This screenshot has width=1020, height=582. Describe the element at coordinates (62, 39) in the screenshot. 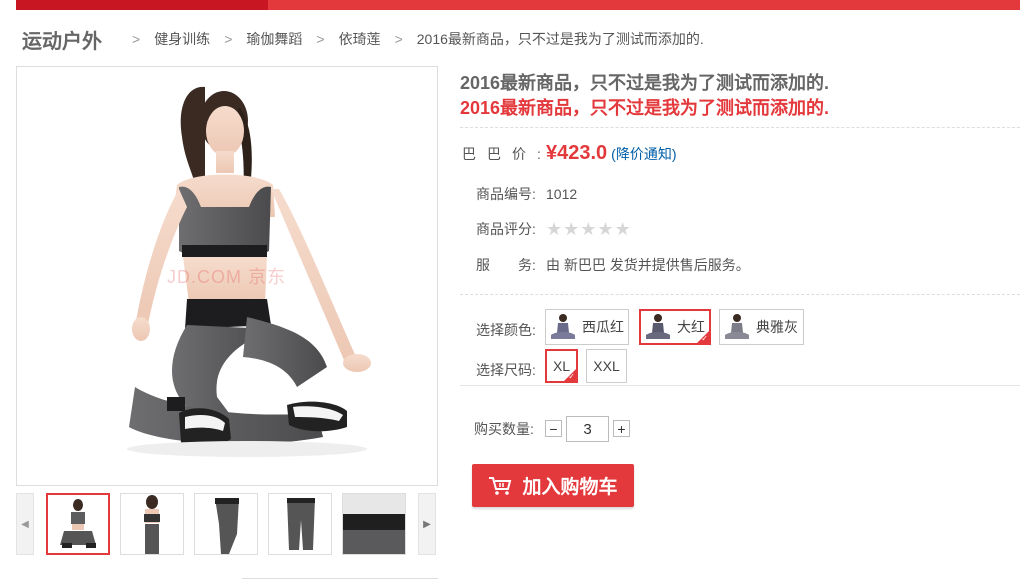

I see `breadcrumb-root: 运动户外` at that location.